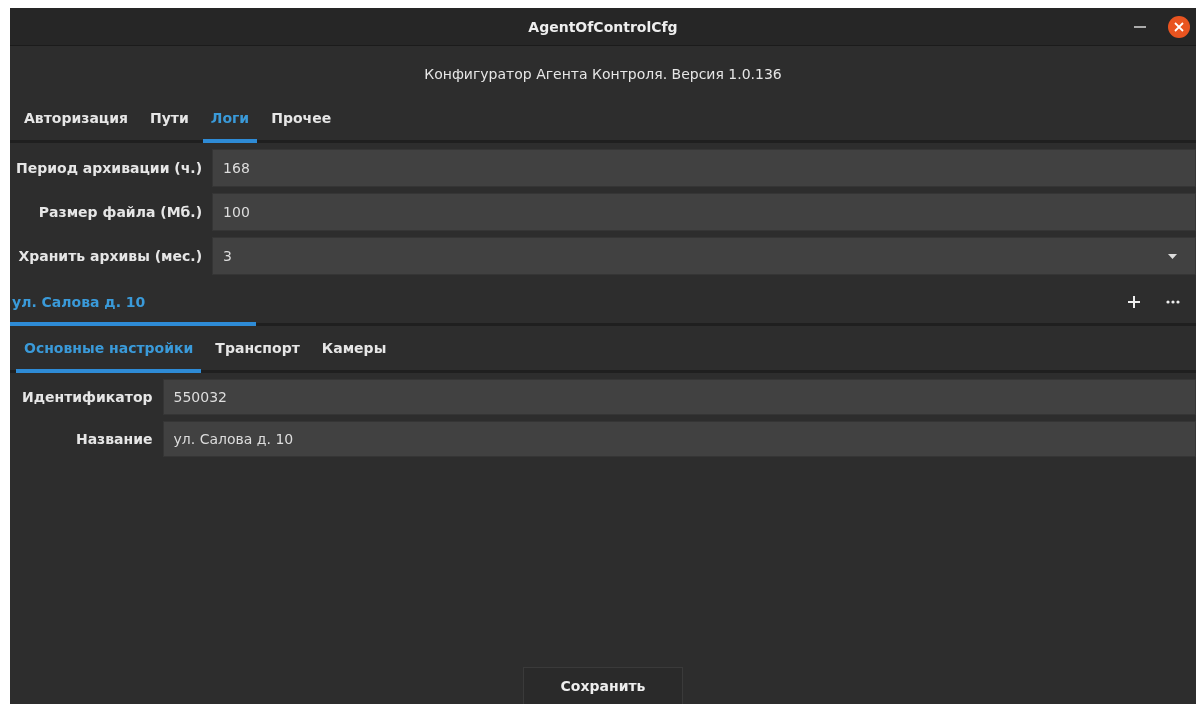 This screenshot has width=1196, height=704. What do you see at coordinates (87, 397) in the screenshot?
I see `field-label: Идентификатор` at bounding box center [87, 397].